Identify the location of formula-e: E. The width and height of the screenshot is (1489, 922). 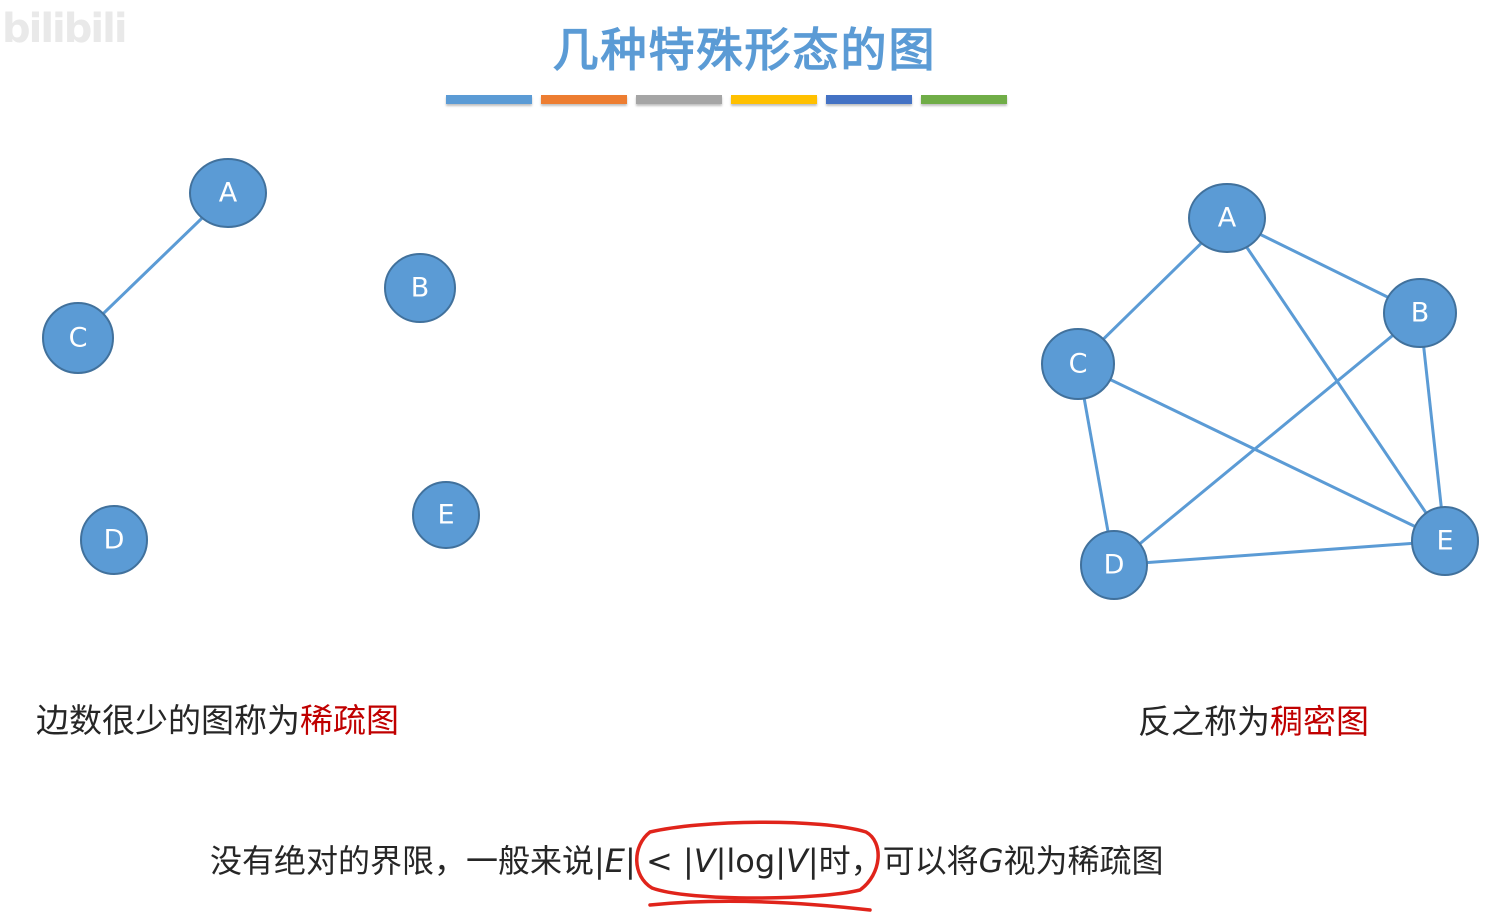
(615, 861).